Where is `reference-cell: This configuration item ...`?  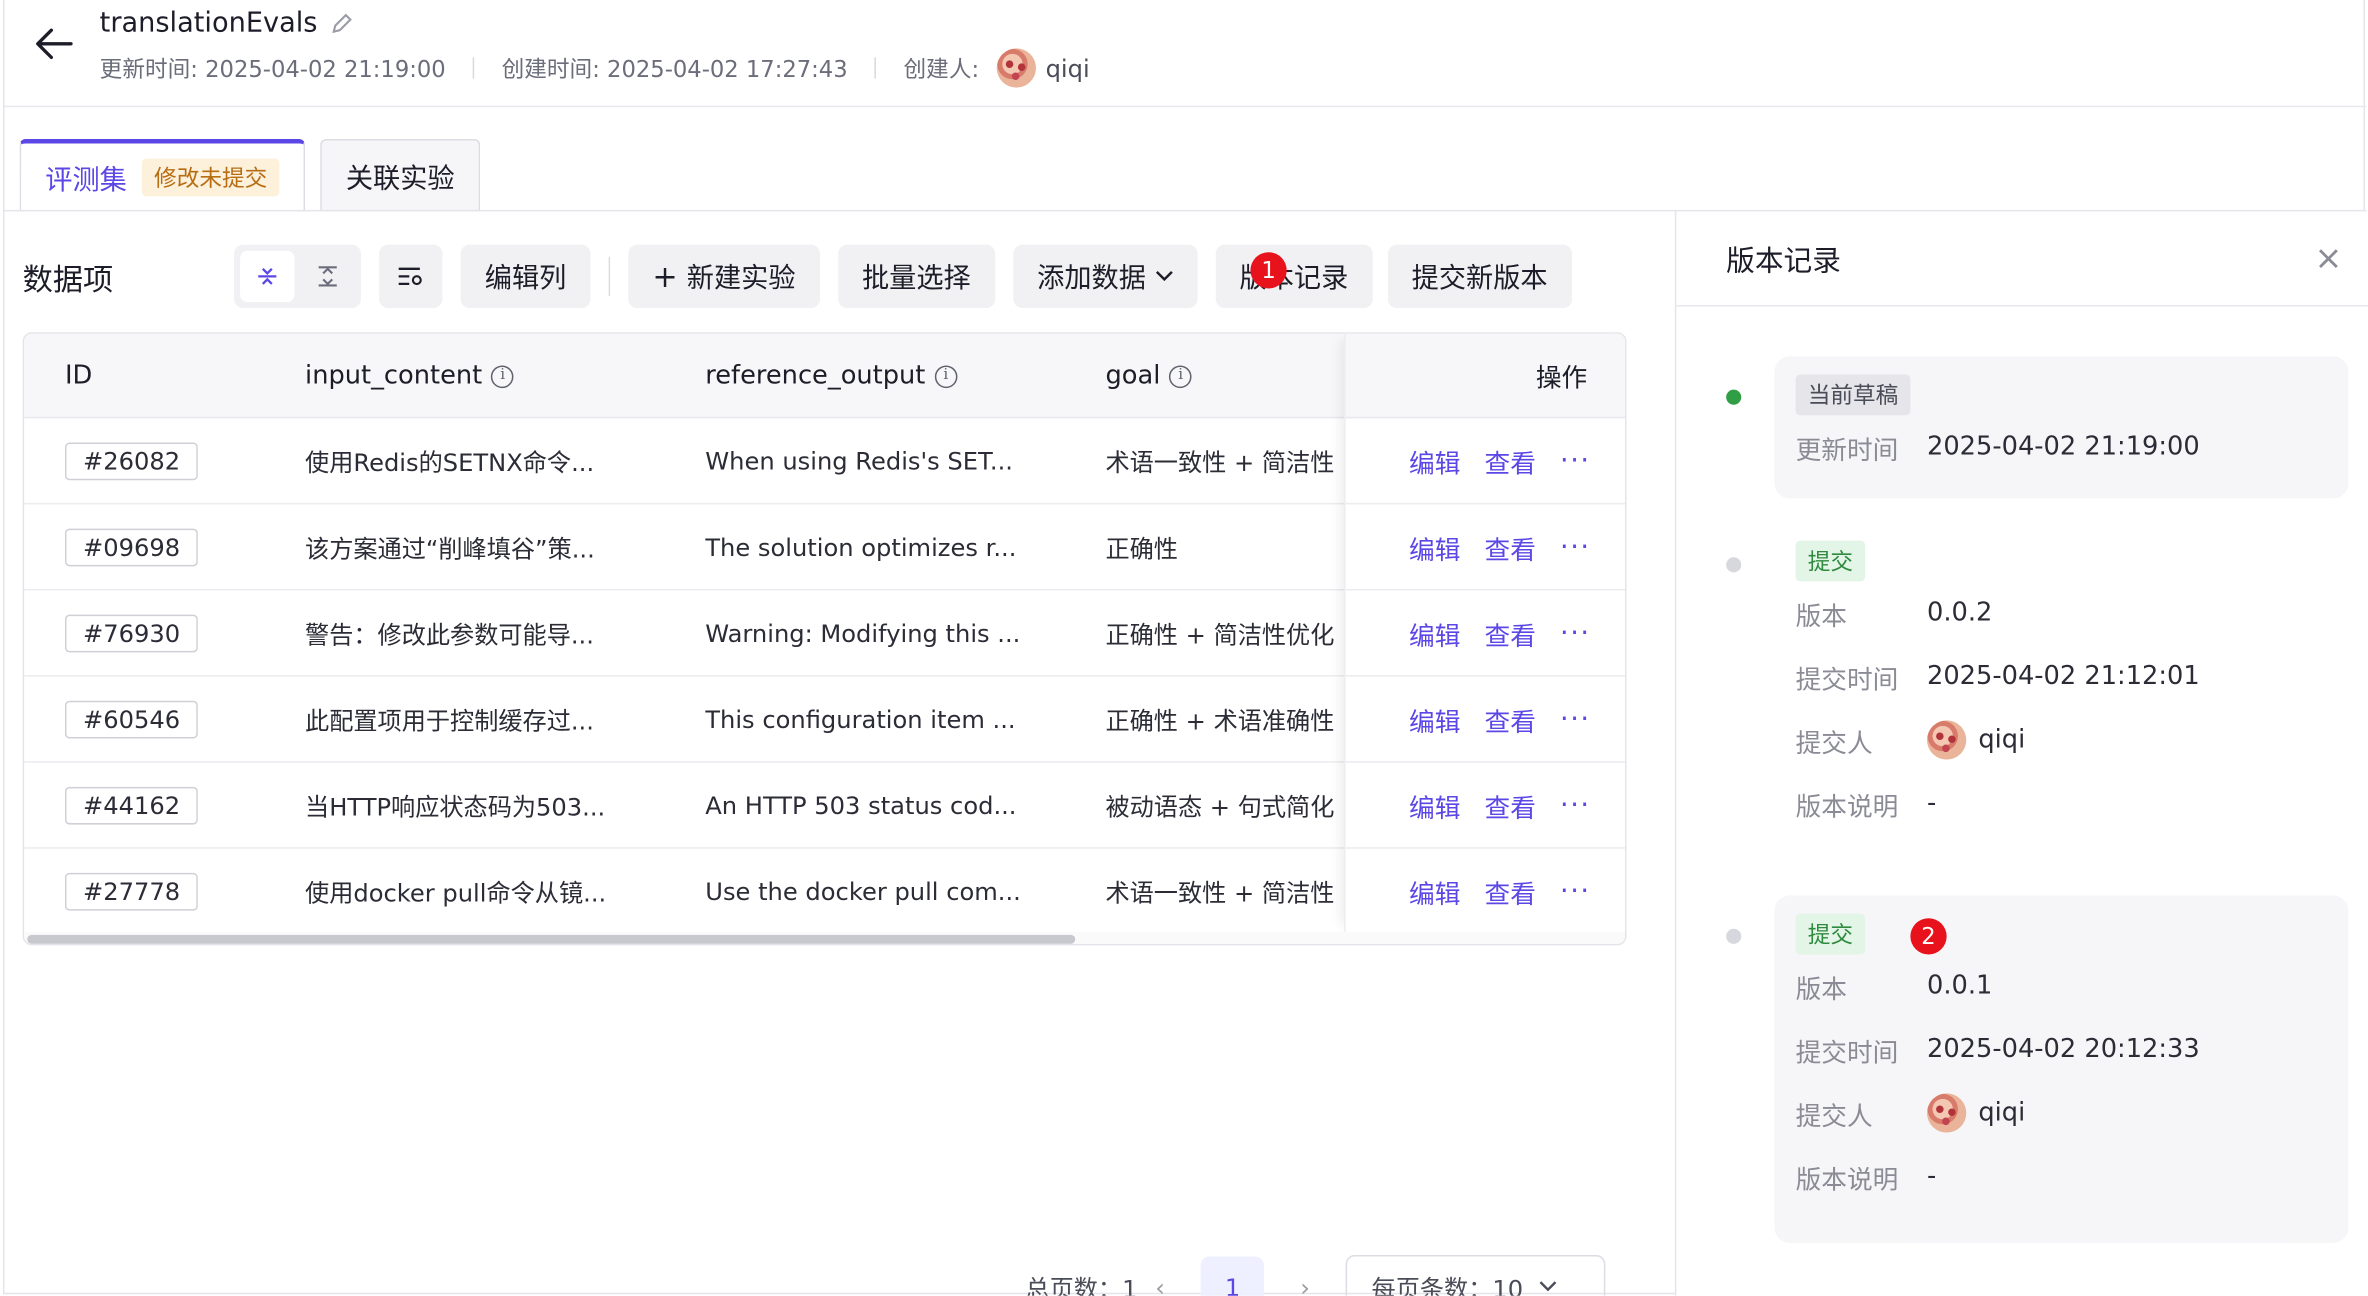 reference-cell: This configuration item ... is located at coordinates (860, 719).